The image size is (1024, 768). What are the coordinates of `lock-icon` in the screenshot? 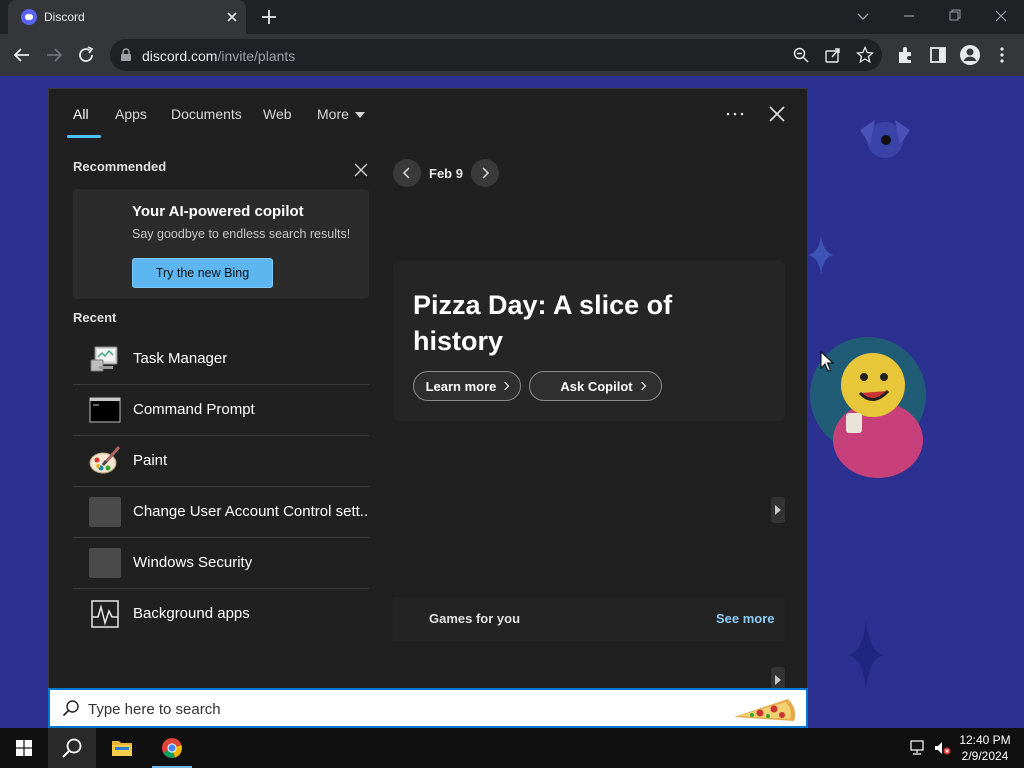 It's located at (126, 55).